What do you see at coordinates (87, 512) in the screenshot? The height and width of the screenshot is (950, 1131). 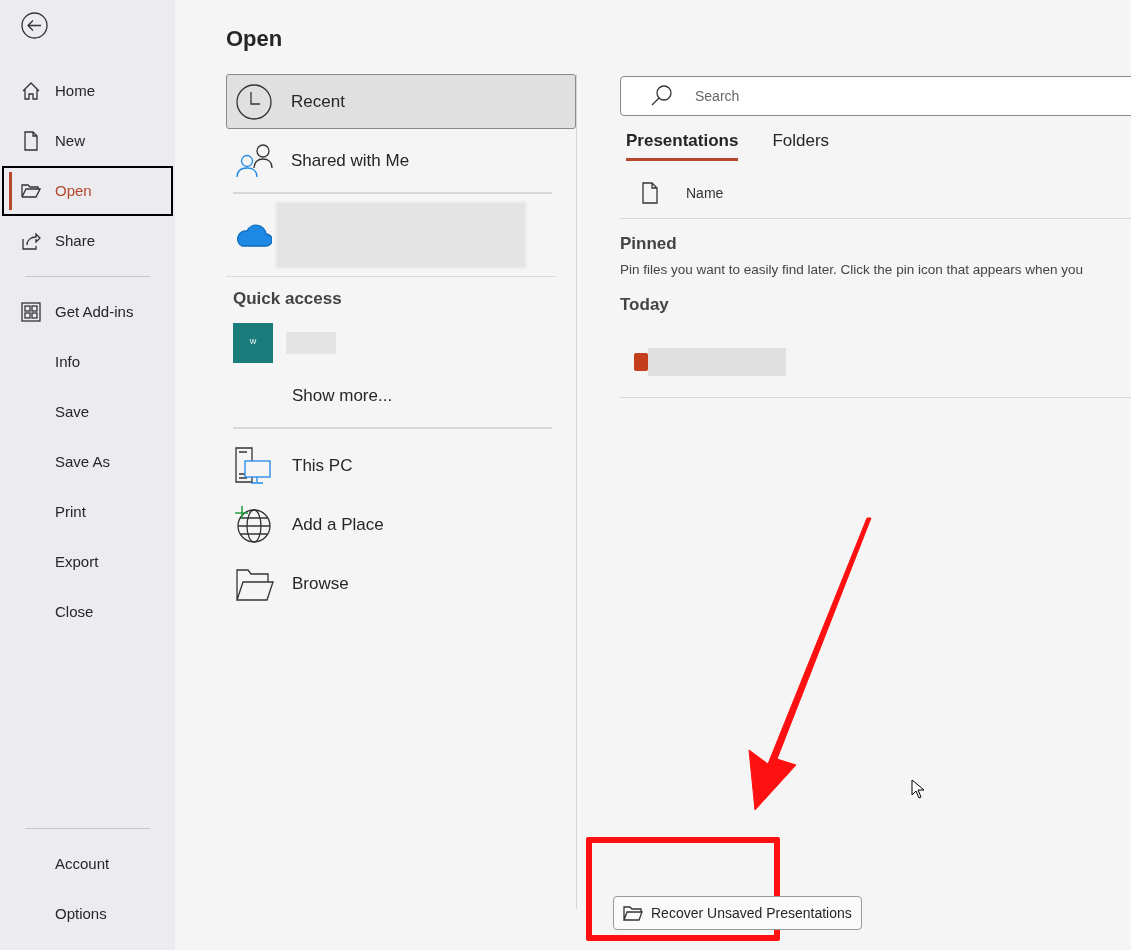 I see `nav-item: Print` at bounding box center [87, 512].